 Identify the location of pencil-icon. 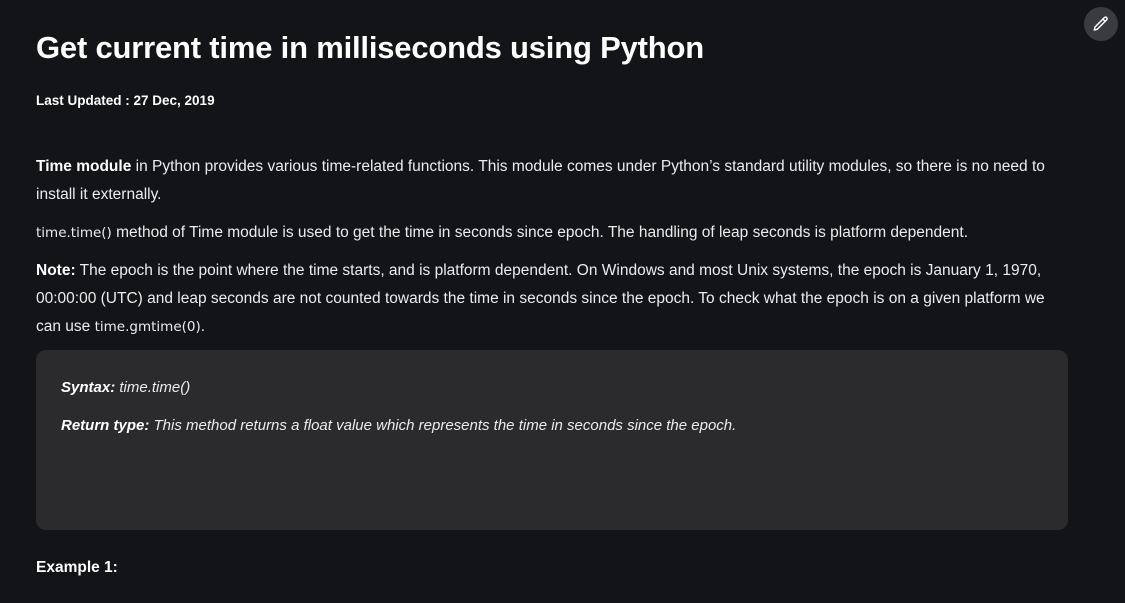
(1100, 23).